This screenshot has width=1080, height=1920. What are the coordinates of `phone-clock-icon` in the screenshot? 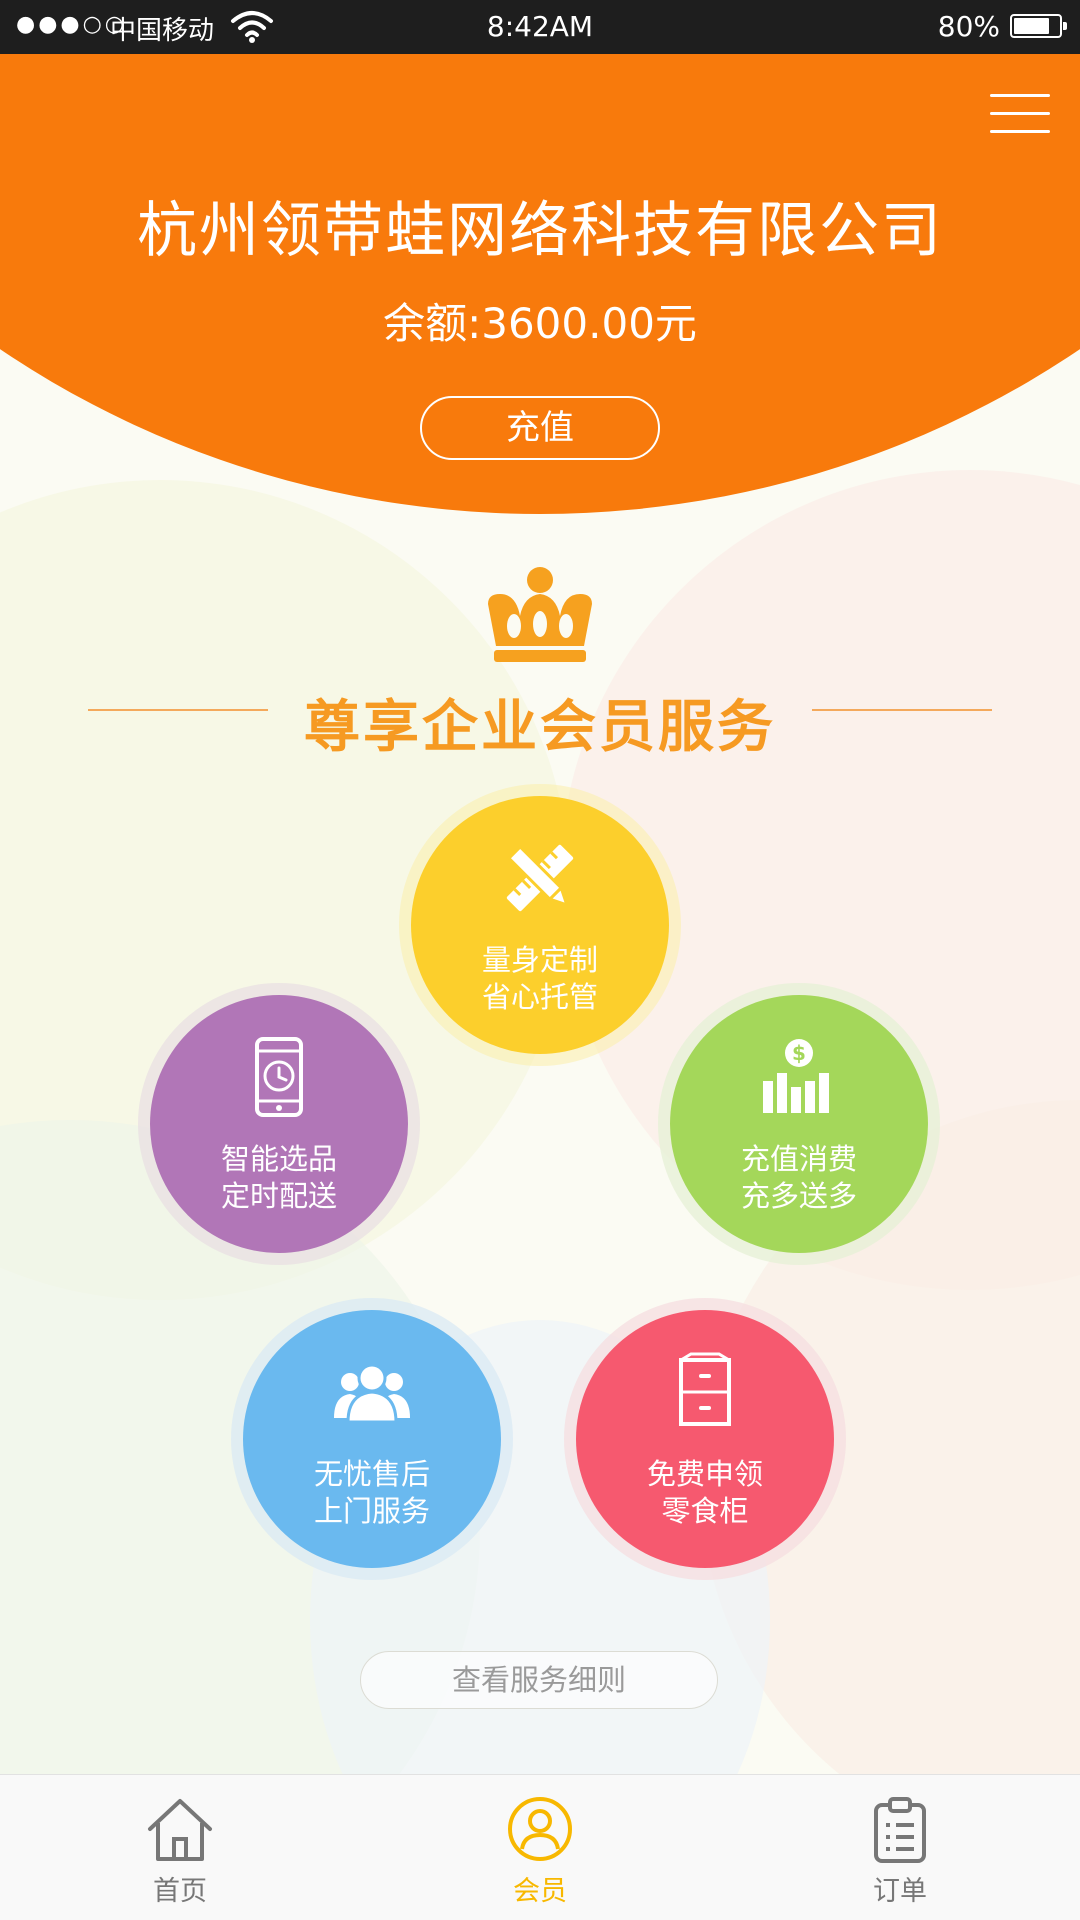 It's located at (279, 1077).